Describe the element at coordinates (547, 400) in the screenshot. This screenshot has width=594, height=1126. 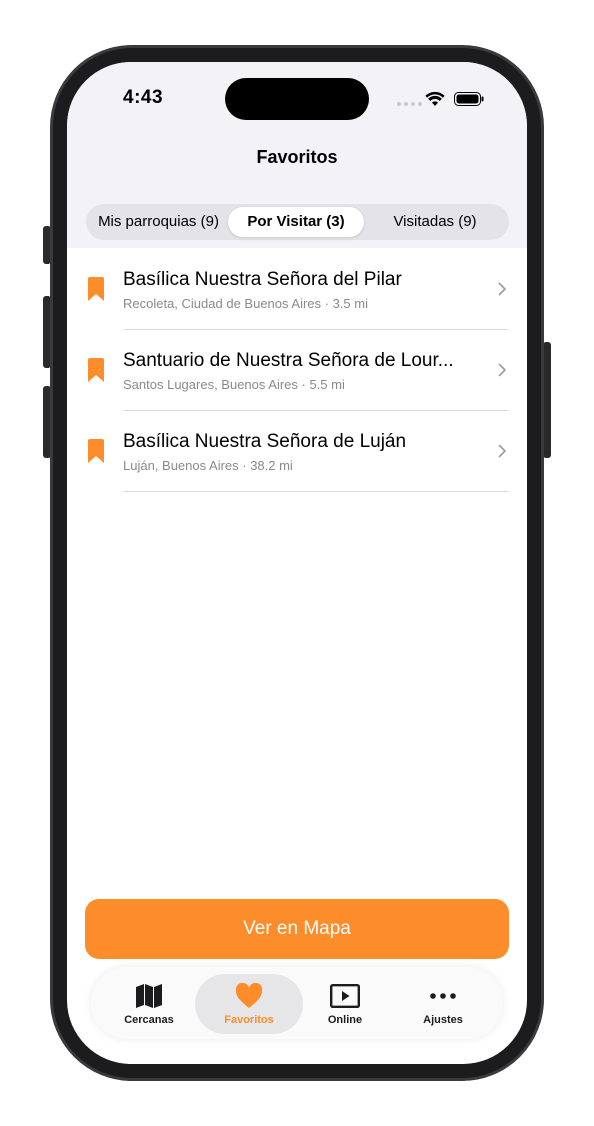
I see `power-button` at that location.